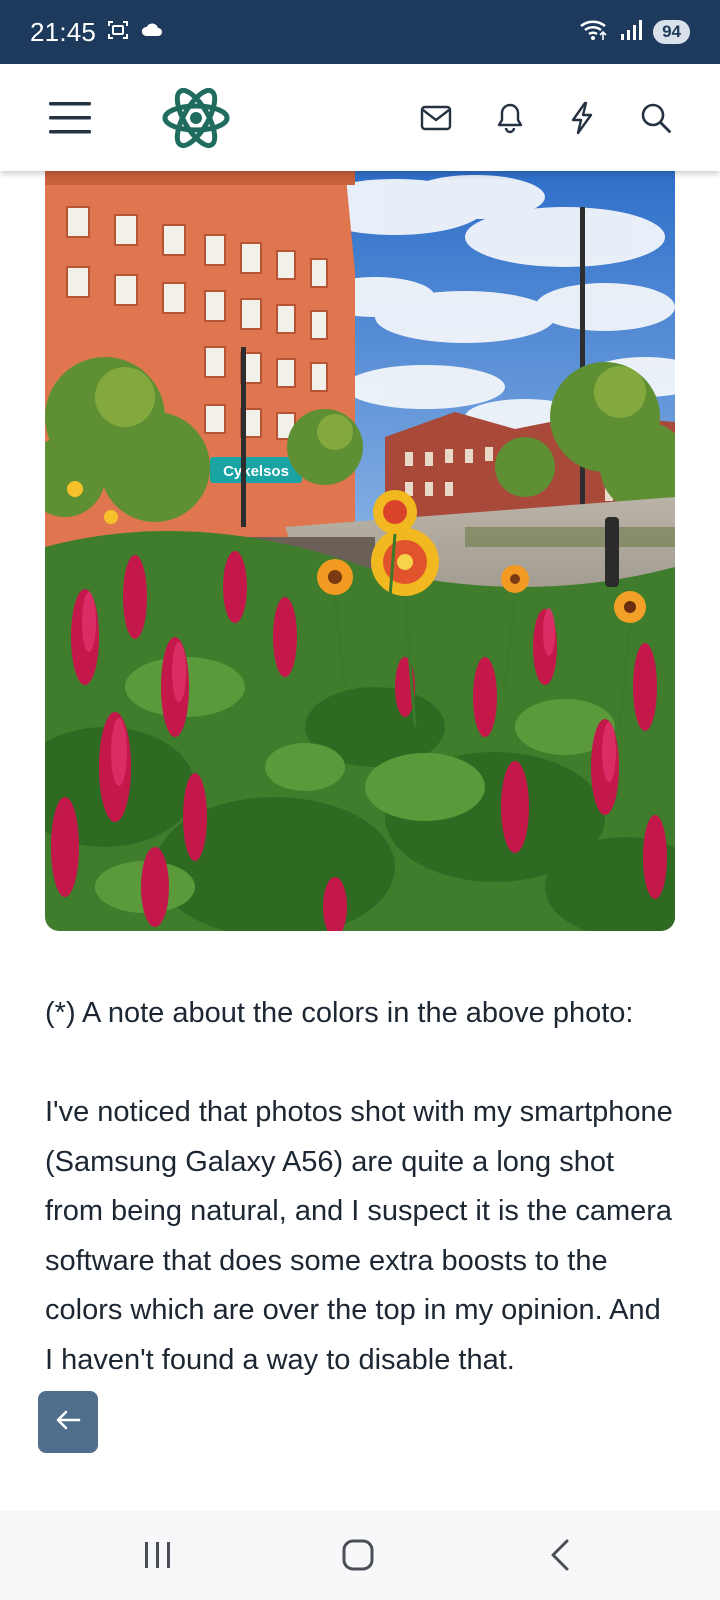 This screenshot has width=720, height=1600. I want to click on status-left: 21:45, so click(97, 32).